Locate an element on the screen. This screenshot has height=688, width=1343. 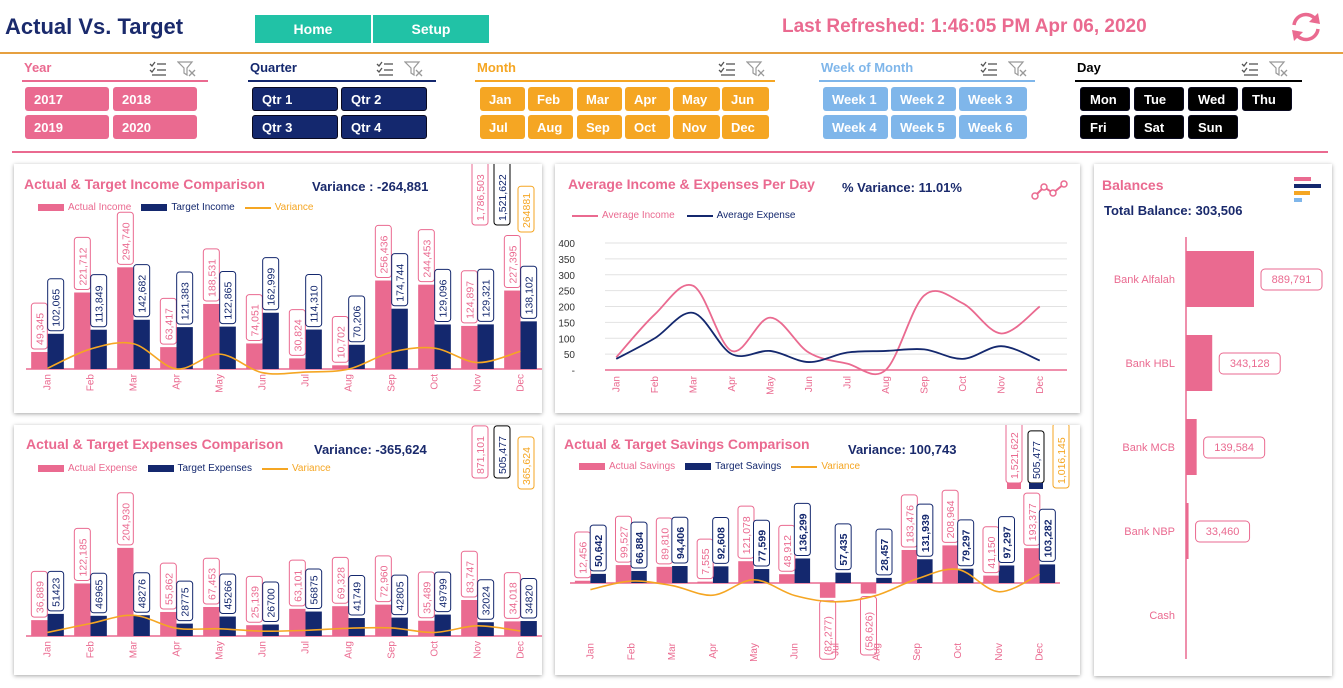
month-option-feb: Feb is located at coordinates (550, 99).